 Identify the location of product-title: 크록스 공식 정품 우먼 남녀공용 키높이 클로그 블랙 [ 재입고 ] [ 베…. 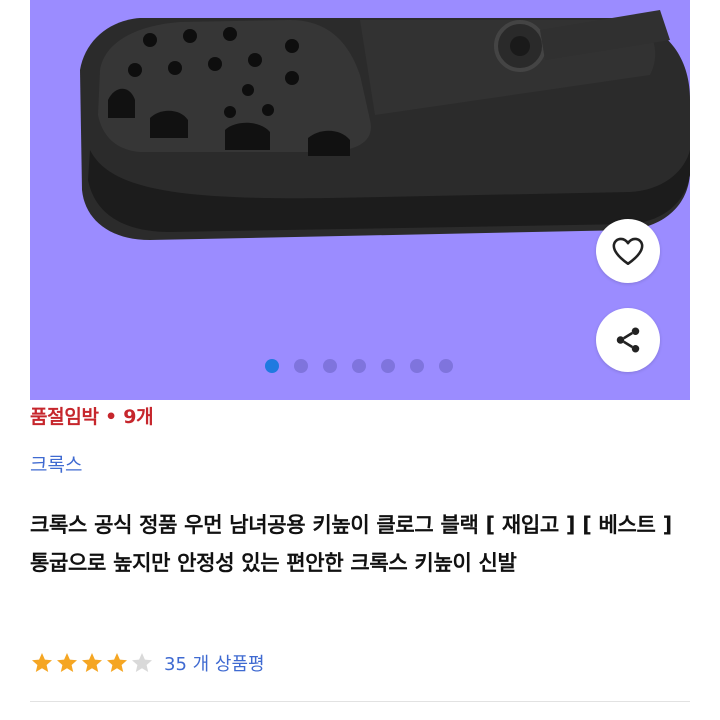
(351, 544).